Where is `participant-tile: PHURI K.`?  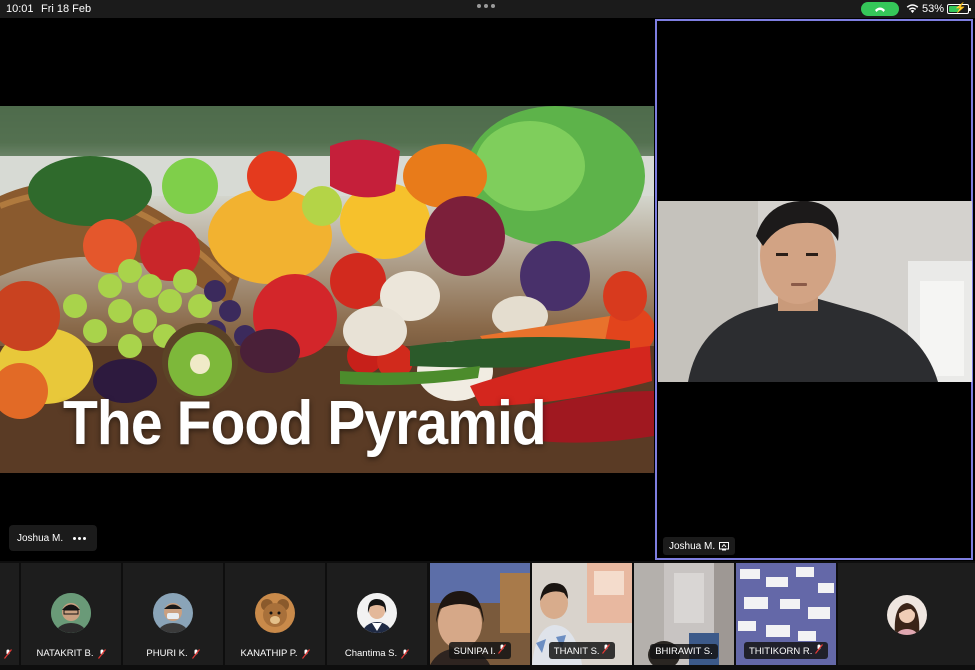
participant-tile: PHURI K. is located at coordinates (173, 614).